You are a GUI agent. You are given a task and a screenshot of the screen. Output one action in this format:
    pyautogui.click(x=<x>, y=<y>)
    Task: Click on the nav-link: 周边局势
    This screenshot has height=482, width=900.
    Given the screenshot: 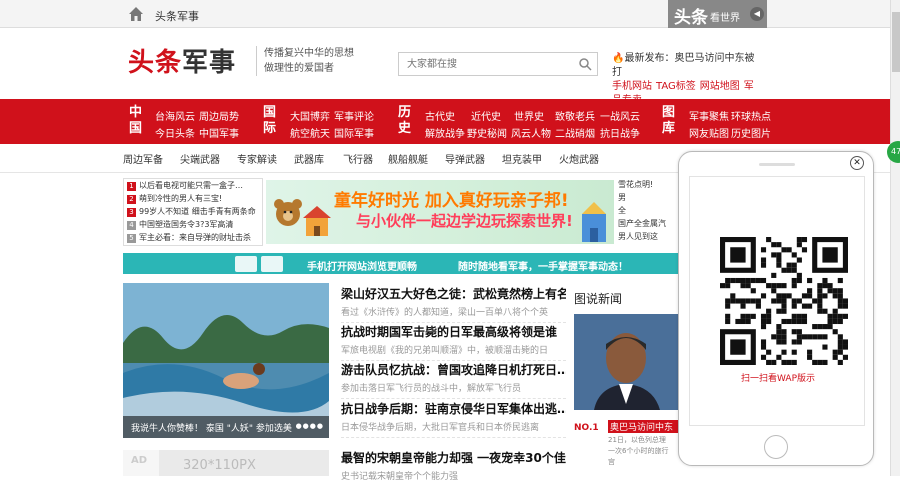 What is the action you would take?
    pyautogui.click(x=219, y=115)
    